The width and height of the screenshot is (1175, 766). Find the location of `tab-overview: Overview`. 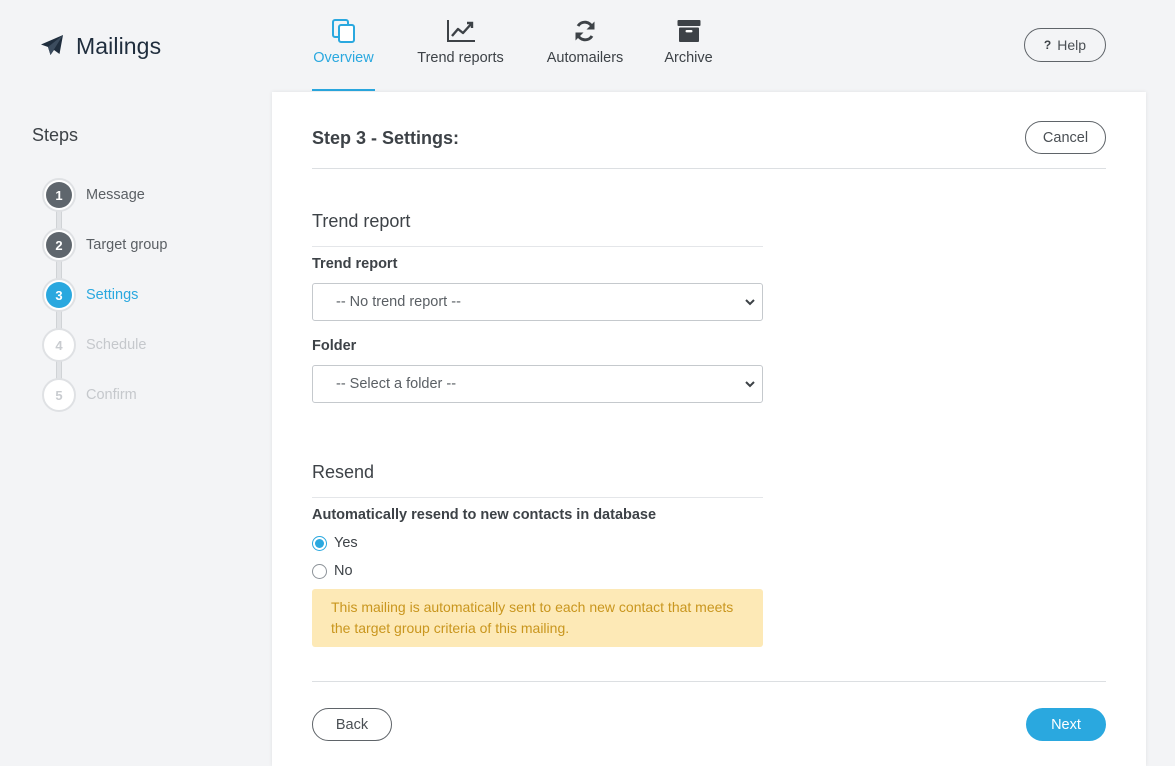

tab-overview: Overview is located at coordinates (343, 46).